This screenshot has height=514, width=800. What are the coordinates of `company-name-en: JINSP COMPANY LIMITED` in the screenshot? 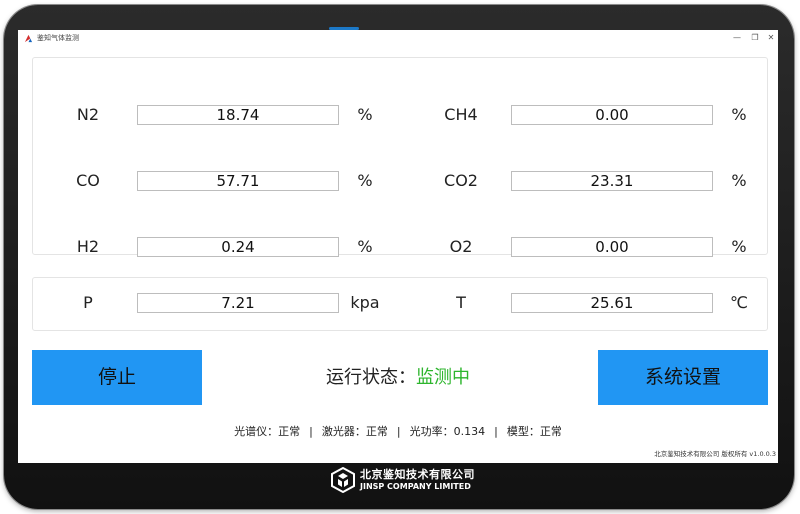 It's located at (415, 486).